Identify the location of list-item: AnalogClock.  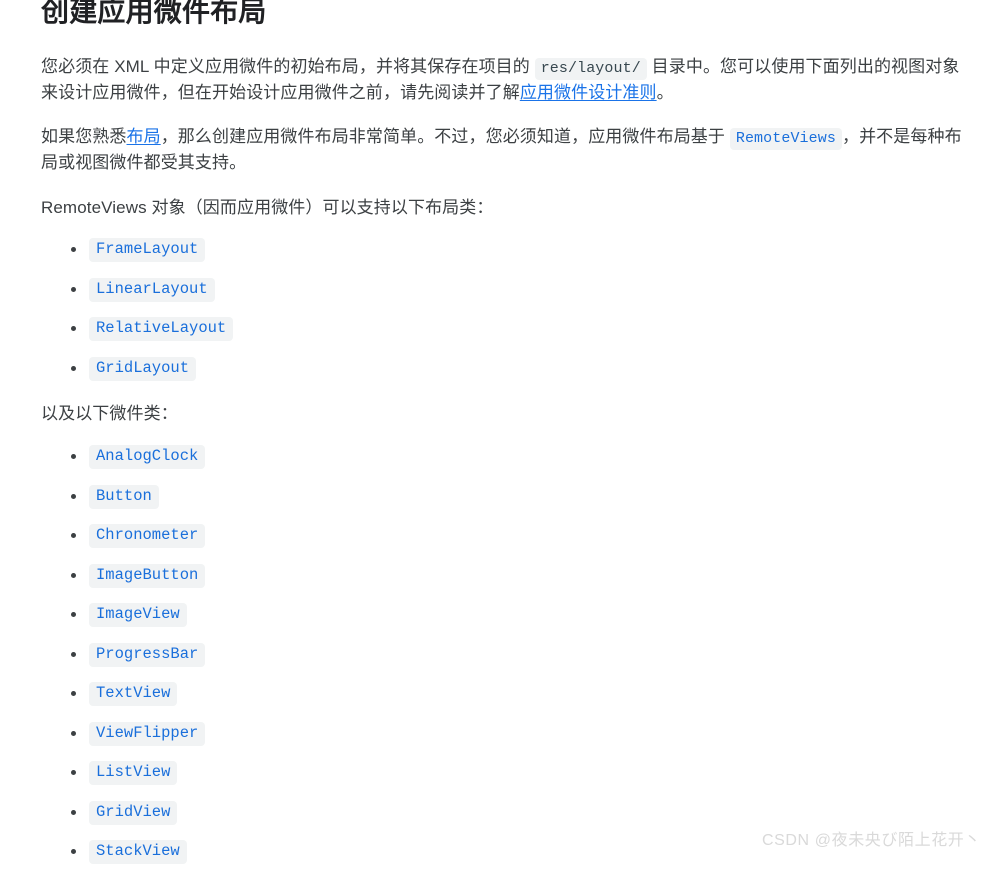
(123, 465).